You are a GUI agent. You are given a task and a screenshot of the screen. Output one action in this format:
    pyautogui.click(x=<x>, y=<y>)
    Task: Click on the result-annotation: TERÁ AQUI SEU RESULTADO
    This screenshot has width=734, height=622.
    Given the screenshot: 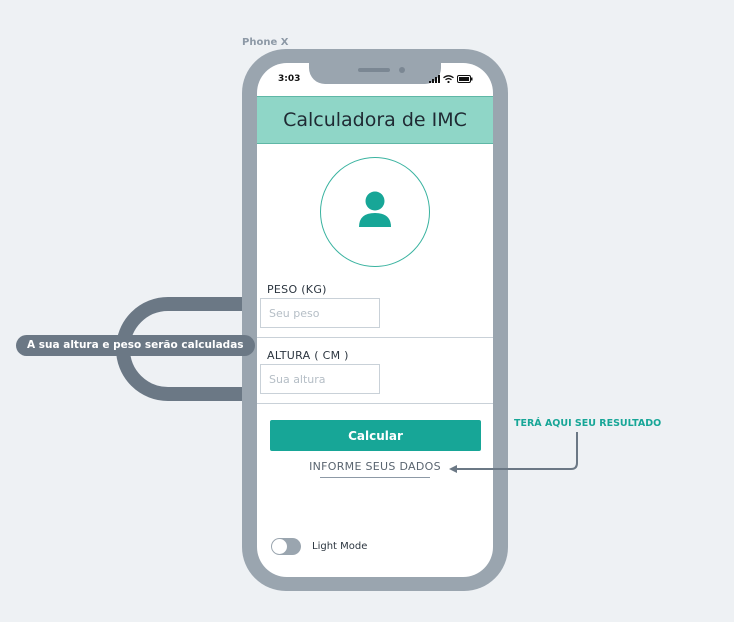 What is the action you would take?
    pyautogui.click(x=588, y=423)
    